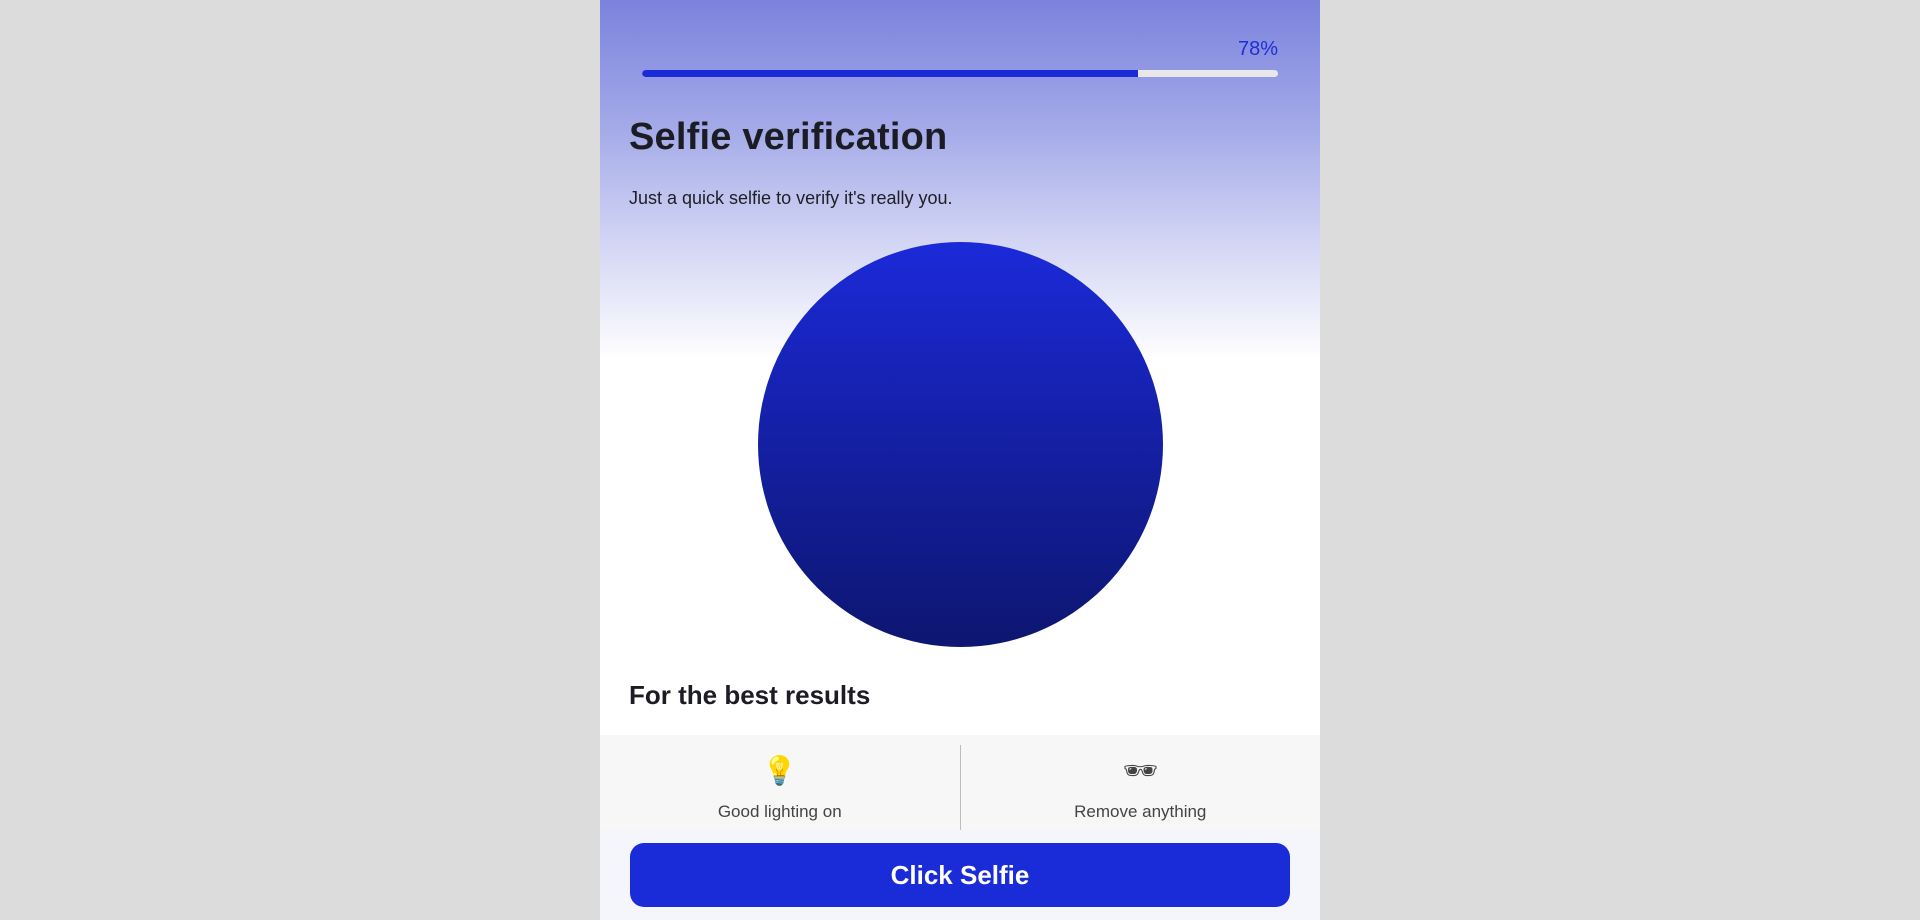  I want to click on tip-text: Good lighting on, so click(779, 811).